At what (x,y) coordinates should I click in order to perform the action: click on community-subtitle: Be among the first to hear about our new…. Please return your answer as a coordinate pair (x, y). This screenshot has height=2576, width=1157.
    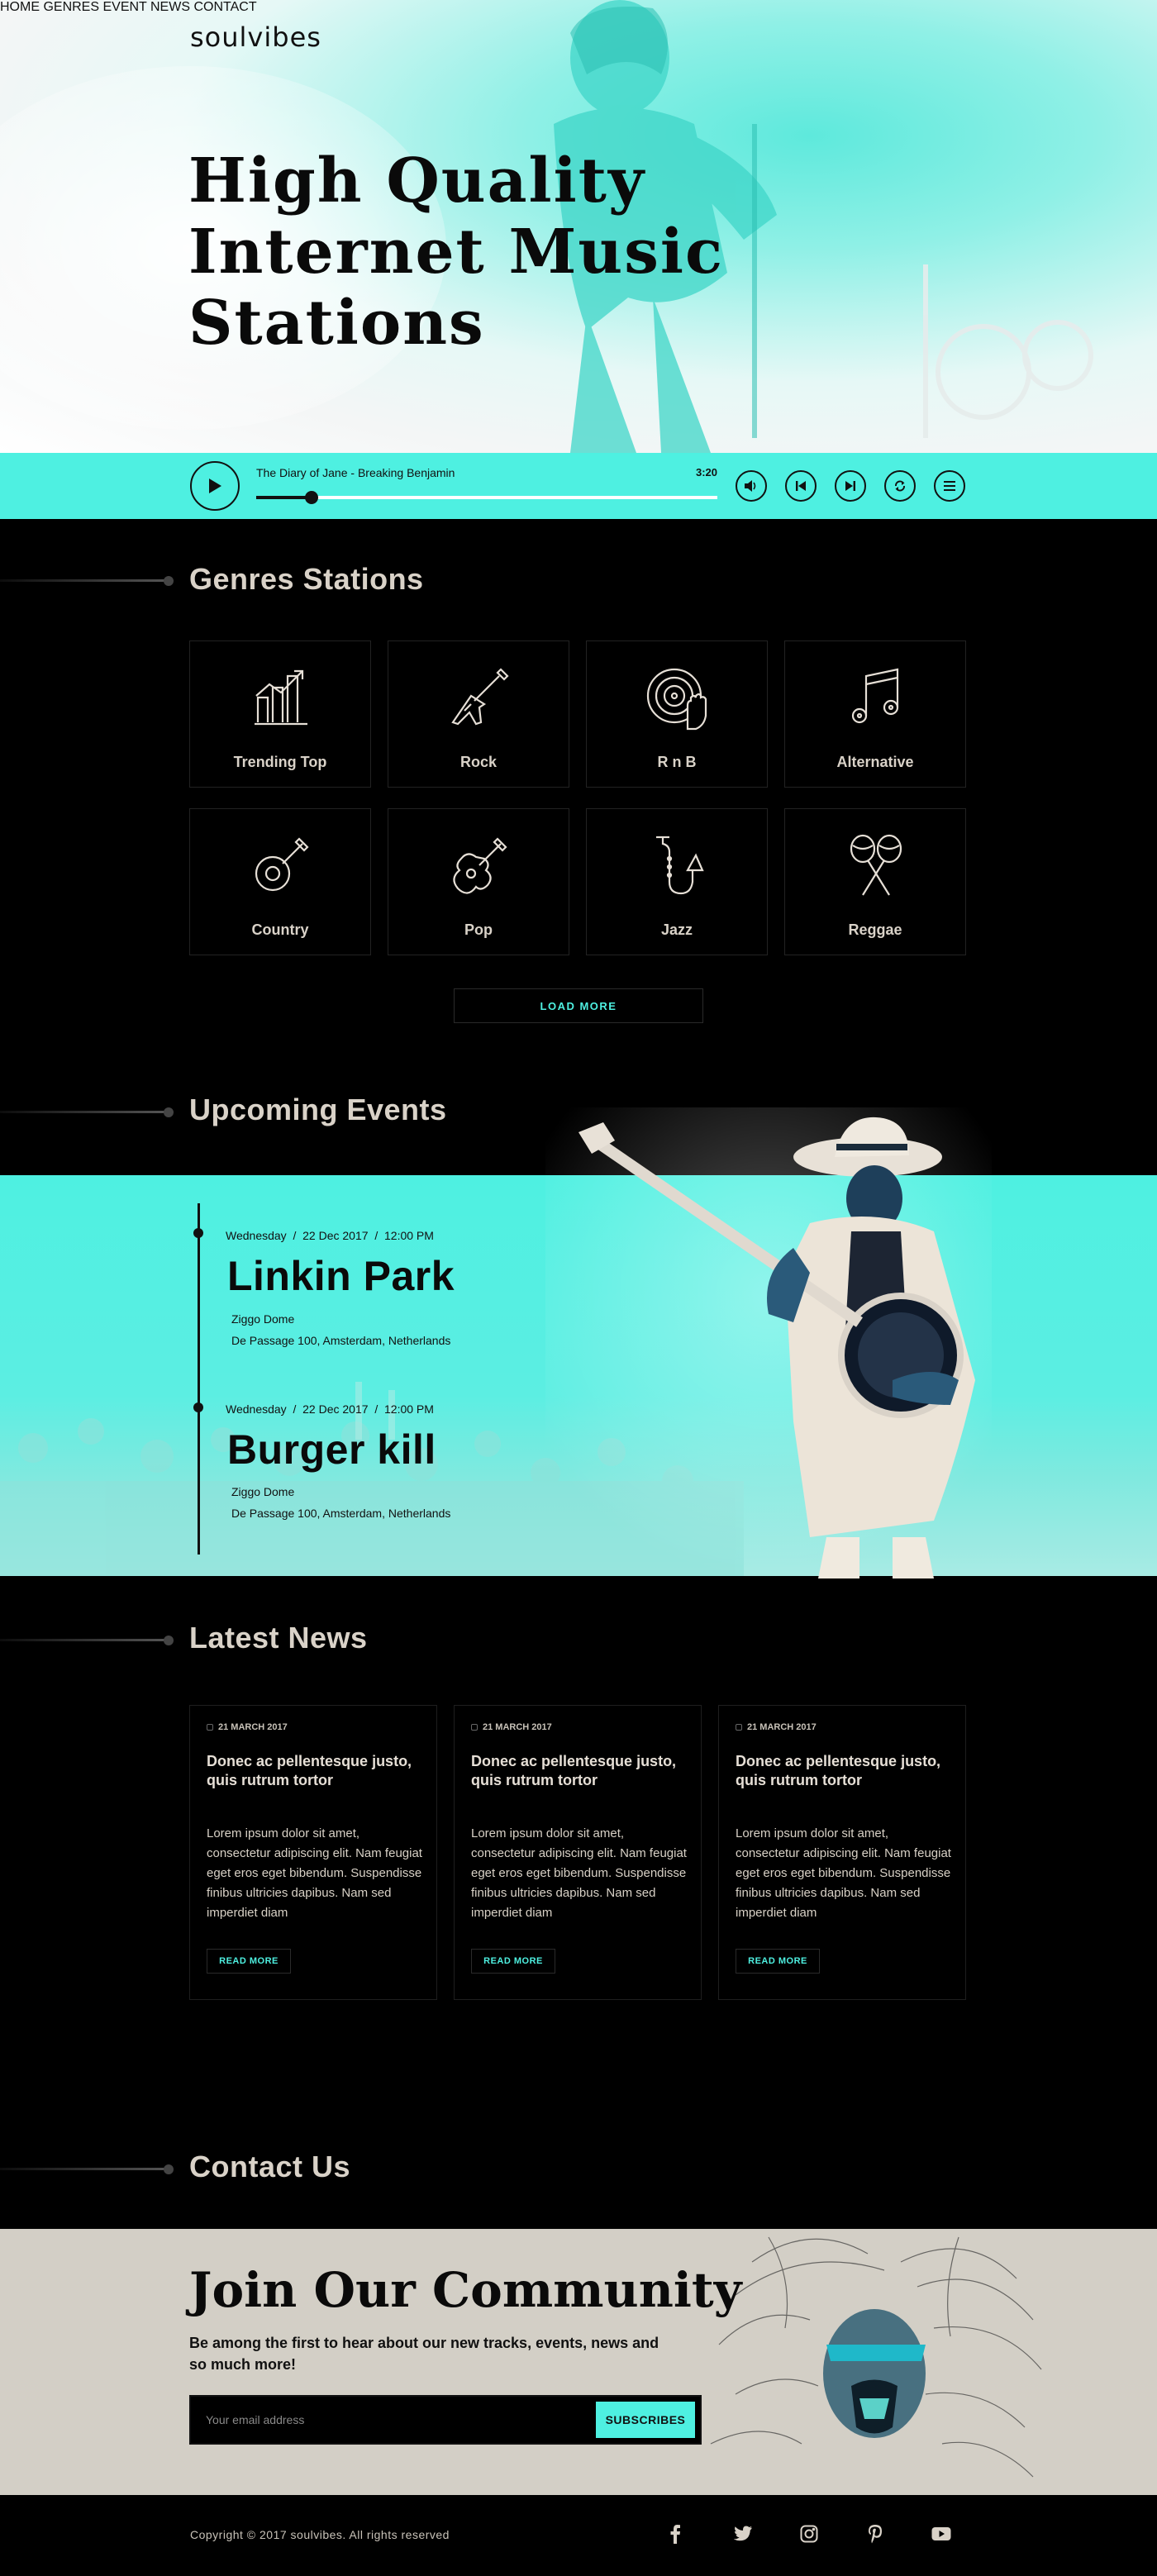
    Looking at the image, I should click on (424, 2354).